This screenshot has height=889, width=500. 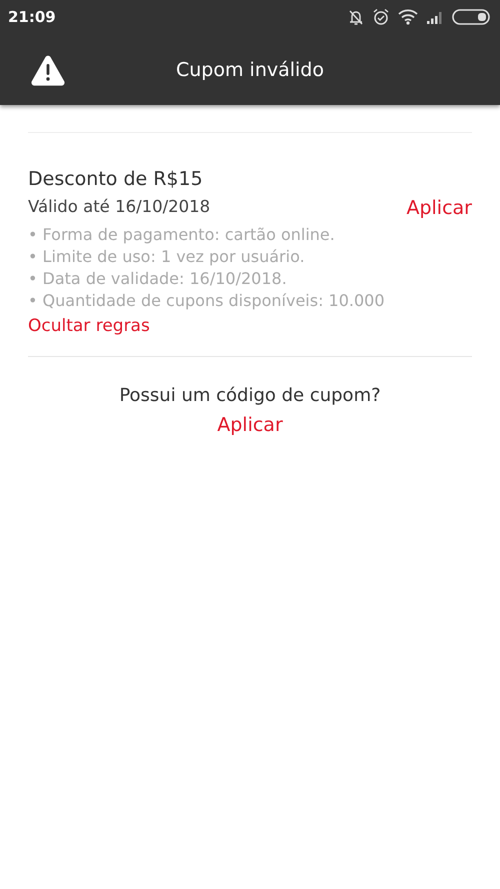 What do you see at coordinates (32, 17) in the screenshot?
I see `clock: 21:09` at bounding box center [32, 17].